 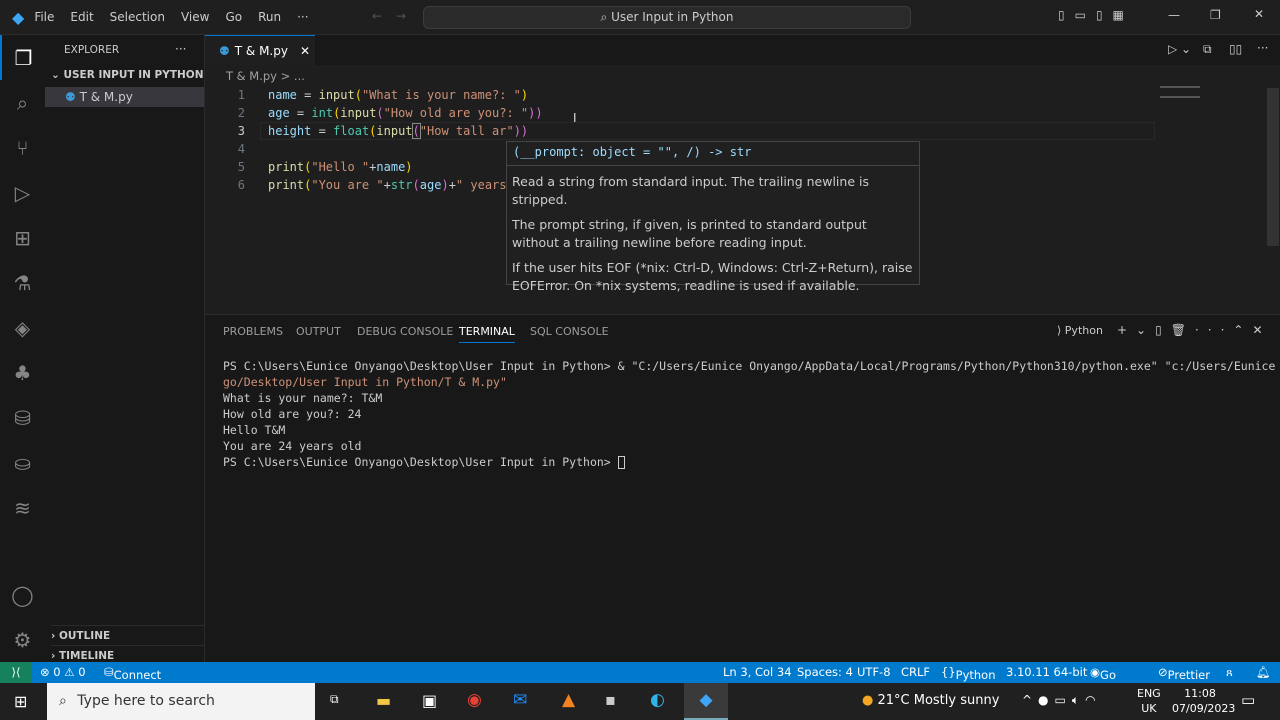 I want to click on weather-sun-icon: ●, so click(x=868, y=700).